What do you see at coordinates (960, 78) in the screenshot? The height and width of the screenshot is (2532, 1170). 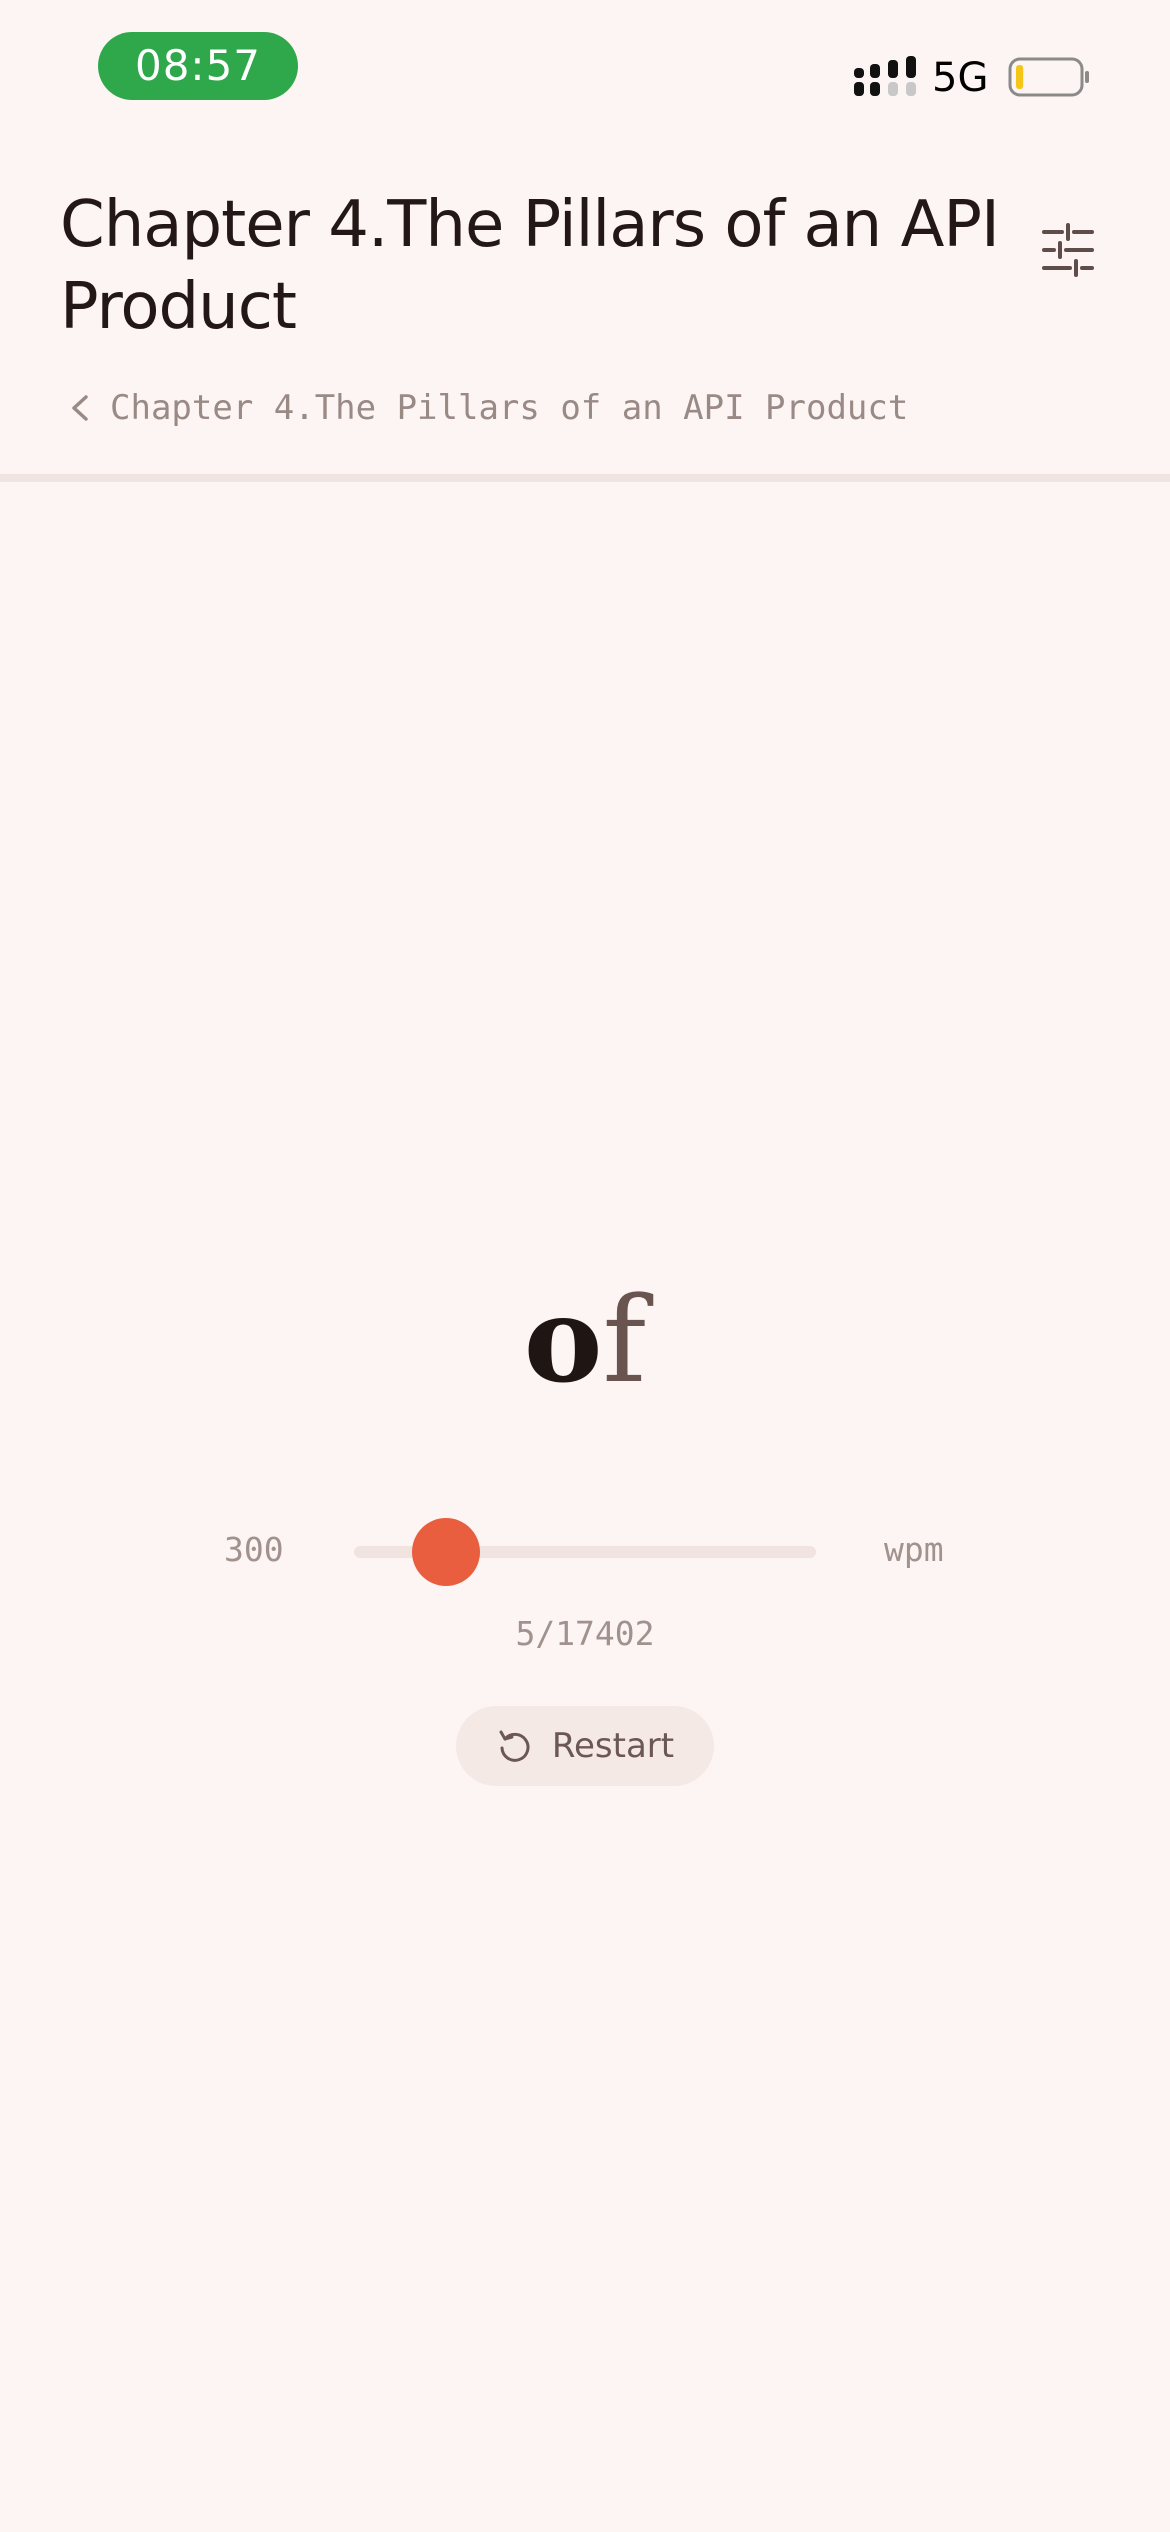 I see `network-type: 5G` at bounding box center [960, 78].